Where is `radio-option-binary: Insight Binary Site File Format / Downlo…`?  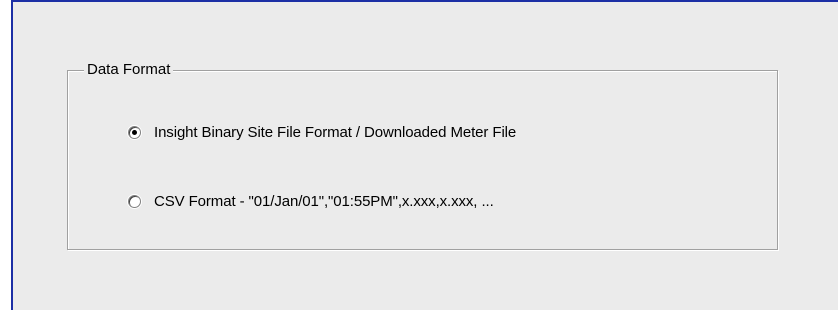
radio-option-binary: Insight Binary Site File Format / Downlo… is located at coordinates (322, 132).